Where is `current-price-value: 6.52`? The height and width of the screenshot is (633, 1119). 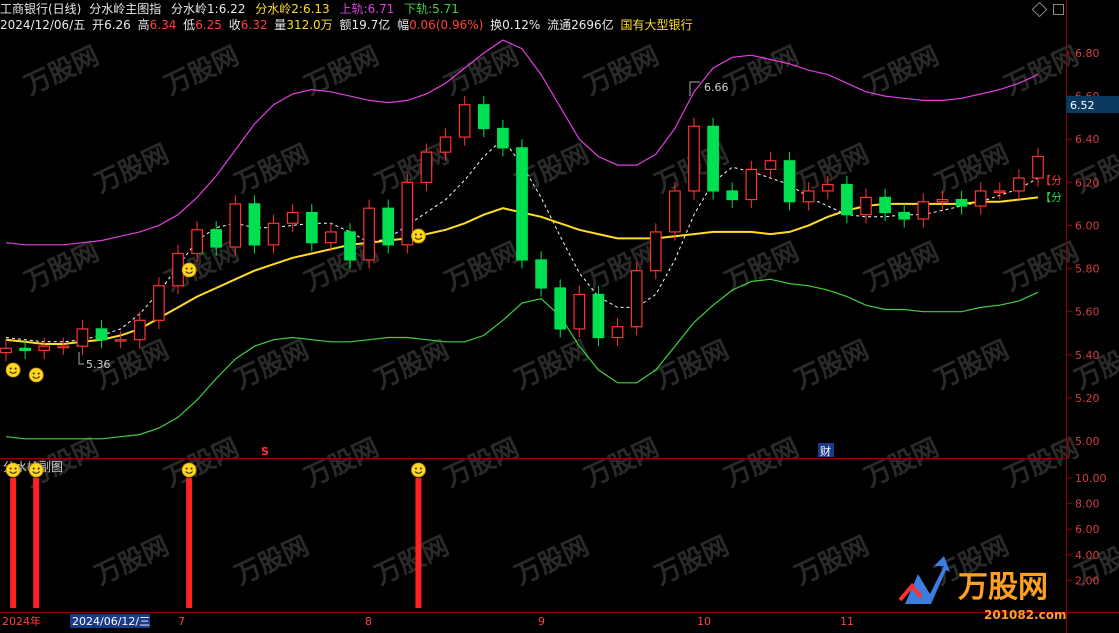
current-price-value: 6.52 is located at coordinates (1082, 105).